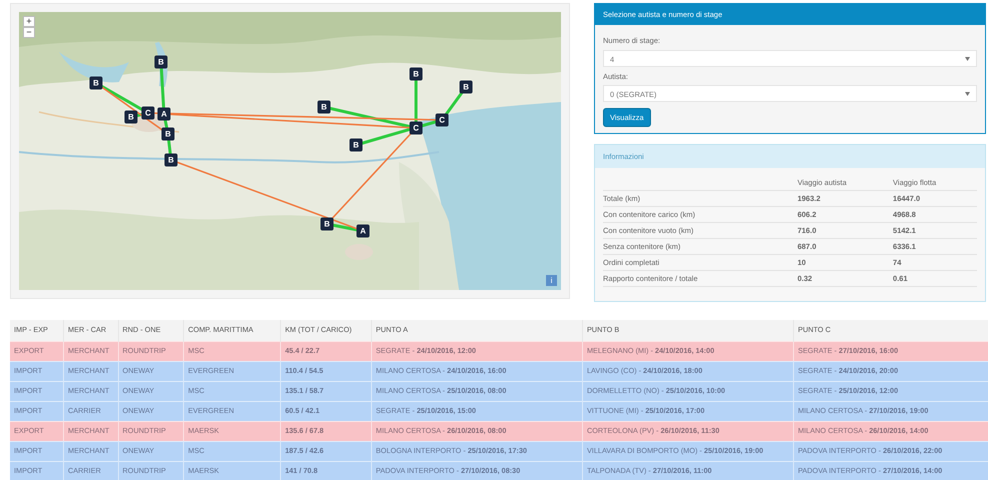 The width and height of the screenshot is (988, 480). I want to click on zoom-in-button: +, so click(29, 21).